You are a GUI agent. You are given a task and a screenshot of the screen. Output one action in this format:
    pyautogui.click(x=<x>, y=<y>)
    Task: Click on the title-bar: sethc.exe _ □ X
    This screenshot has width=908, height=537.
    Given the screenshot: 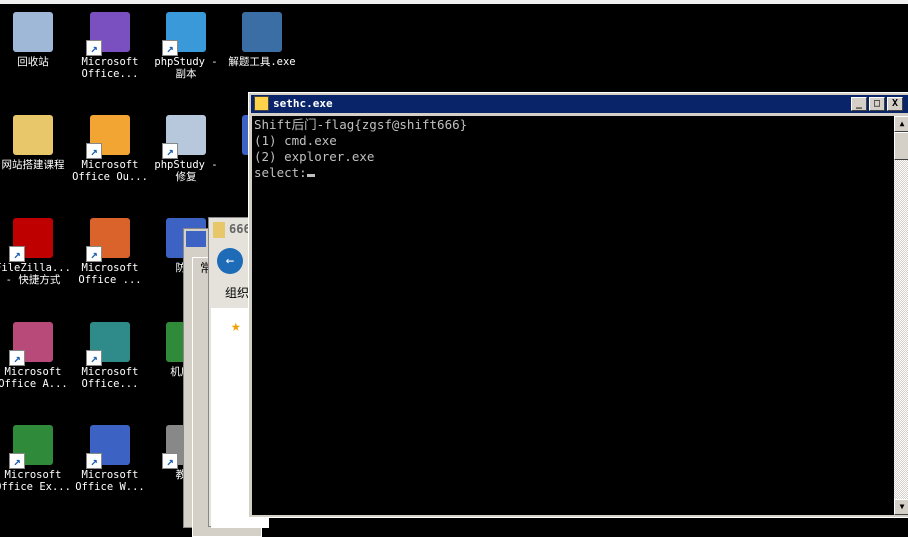 What is the action you would take?
    pyautogui.click(x=579, y=104)
    